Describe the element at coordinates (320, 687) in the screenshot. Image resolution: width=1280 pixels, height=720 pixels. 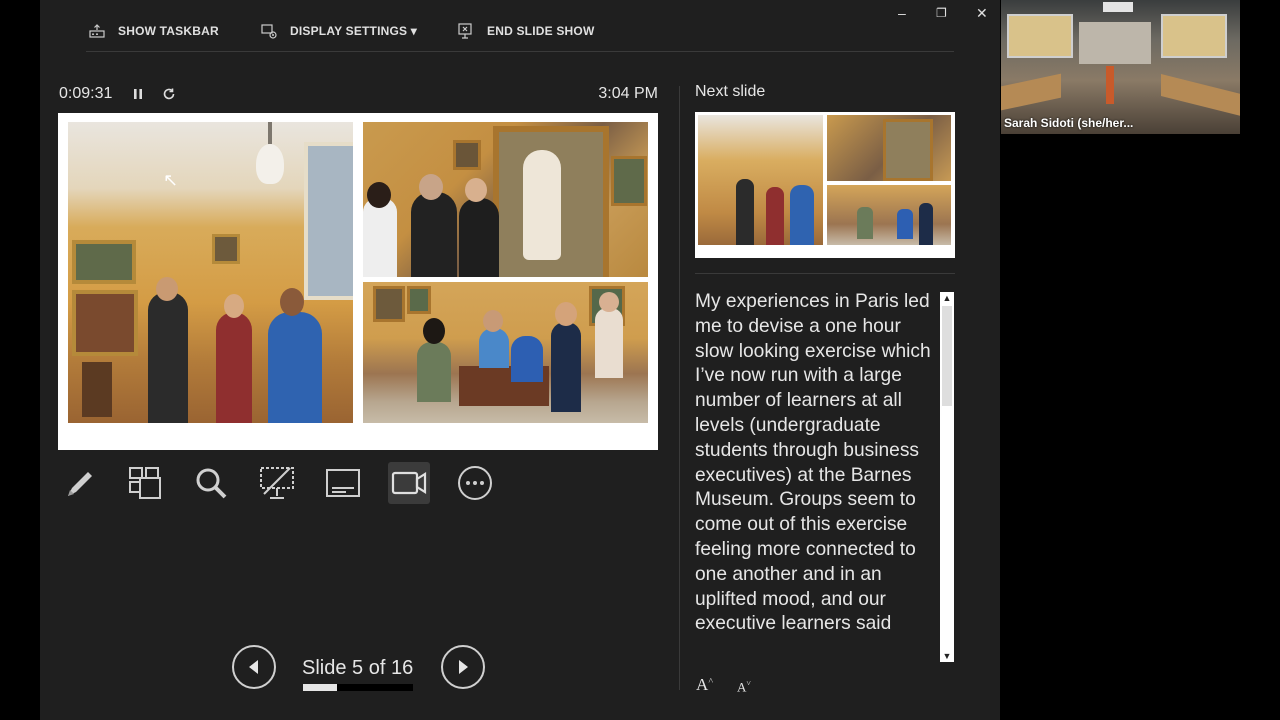
I see `slide-progress-fill` at that location.